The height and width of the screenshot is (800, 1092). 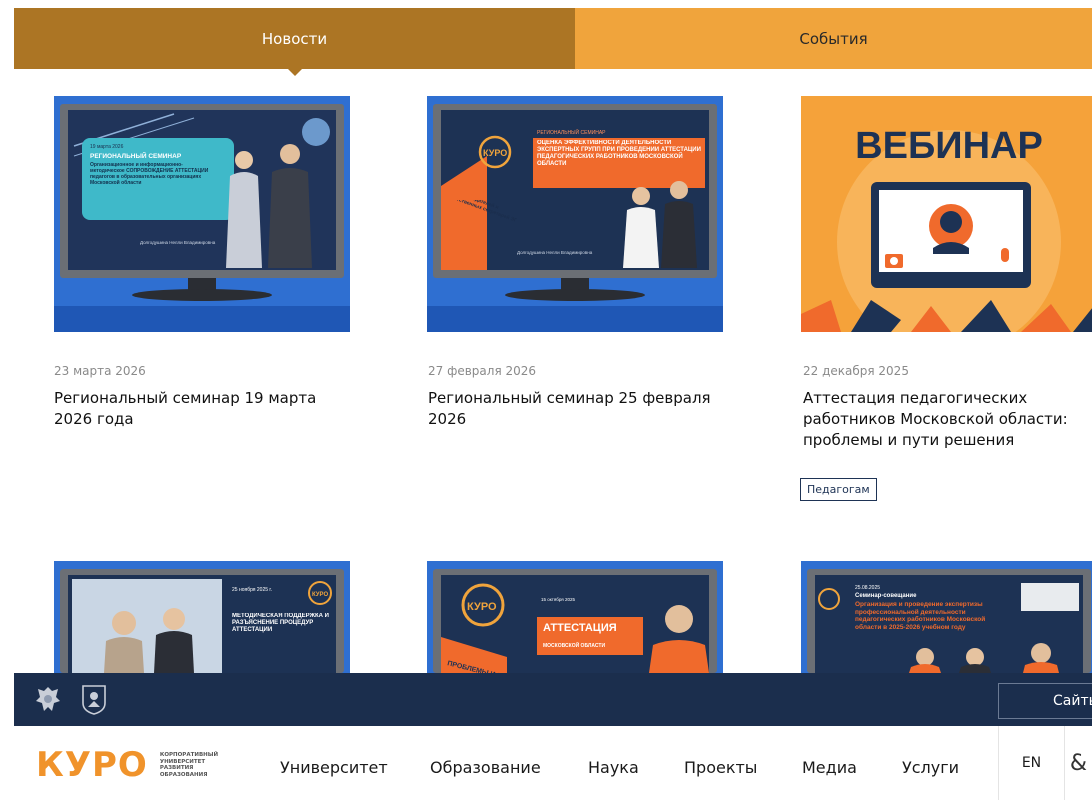 I want to click on news-card: ВЕБИНАР, so click(x=946, y=214).